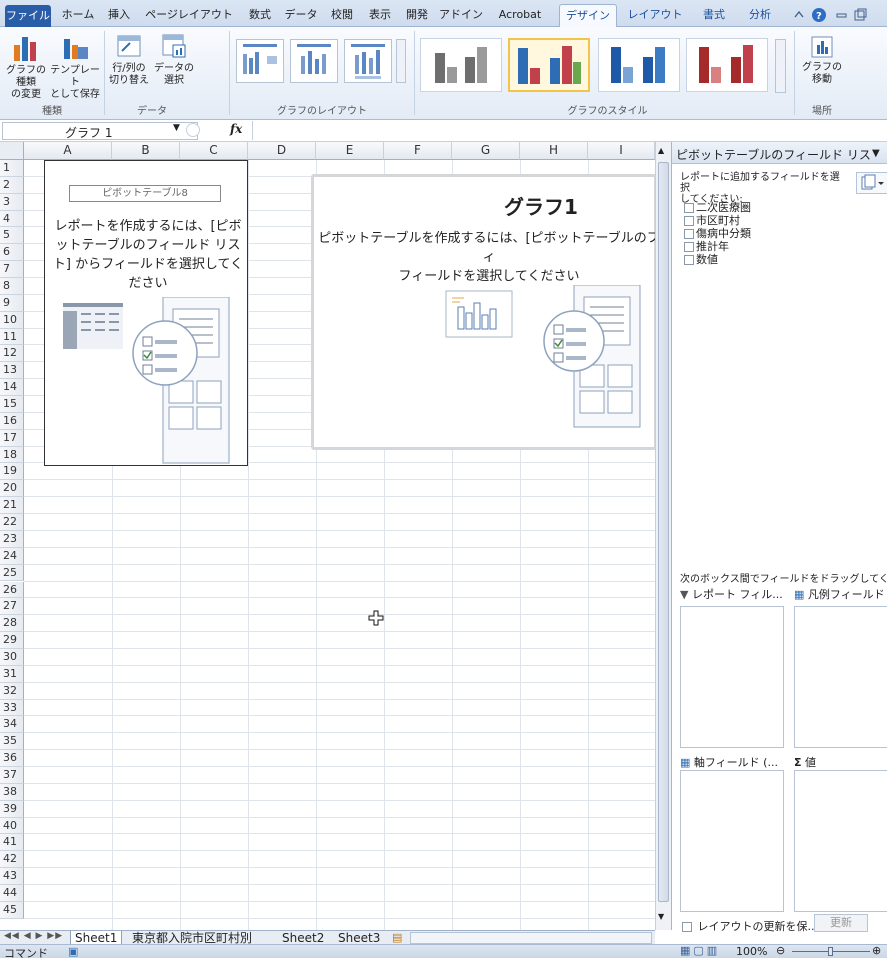 This screenshot has height=961, width=887. Describe the element at coordinates (12, 573) in the screenshot. I see `row-header: 25` at that location.